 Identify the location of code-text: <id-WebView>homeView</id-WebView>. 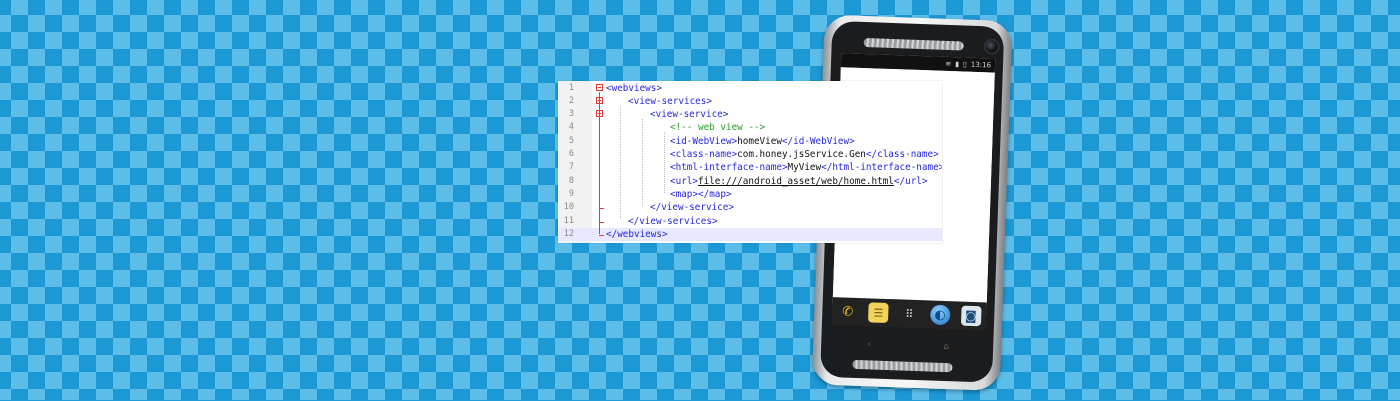
(762, 141).